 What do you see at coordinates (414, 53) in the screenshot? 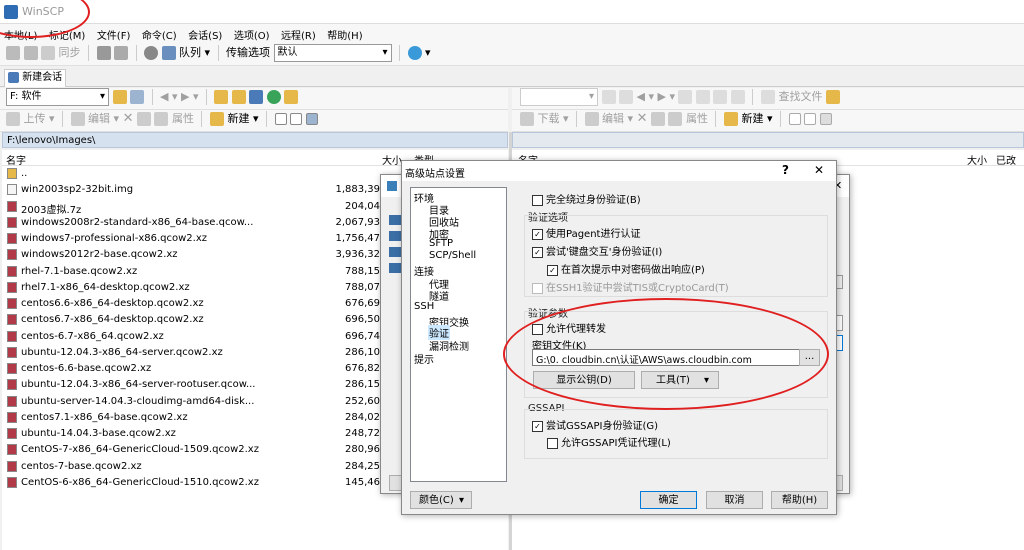
I see `internet-globe-icon` at bounding box center [414, 53].